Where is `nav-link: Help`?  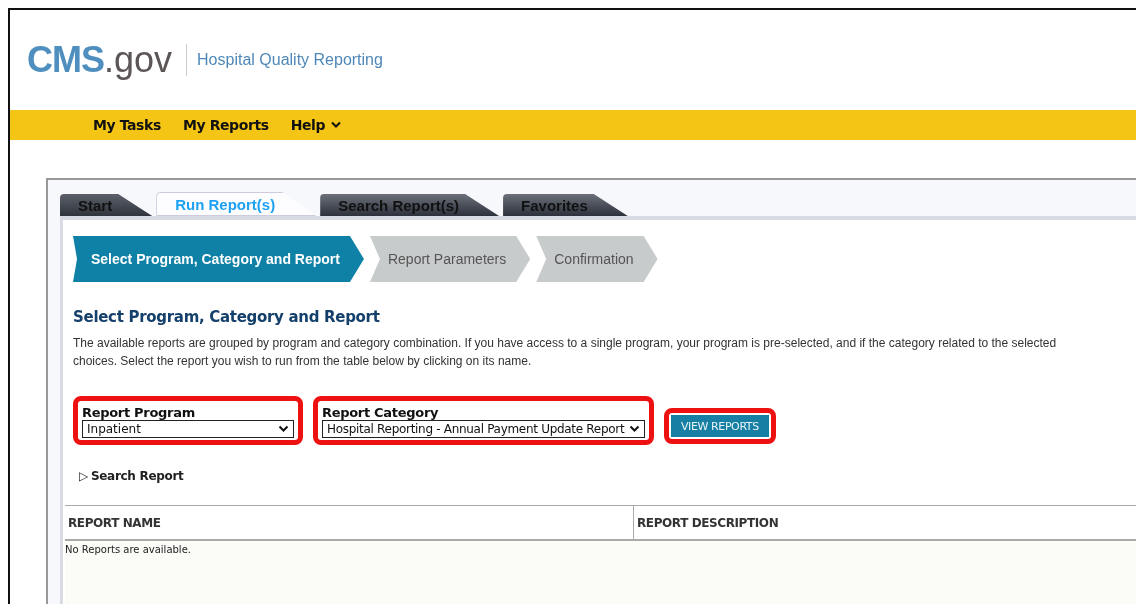 nav-link: Help is located at coordinates (316, 125).